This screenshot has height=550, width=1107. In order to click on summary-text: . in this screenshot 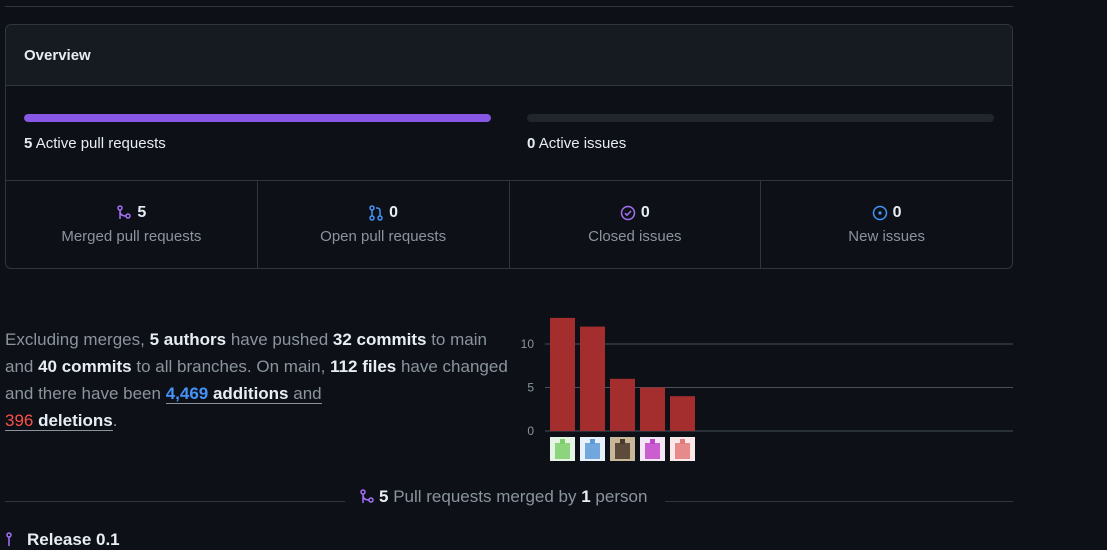, I will do `click(115, 420)`.